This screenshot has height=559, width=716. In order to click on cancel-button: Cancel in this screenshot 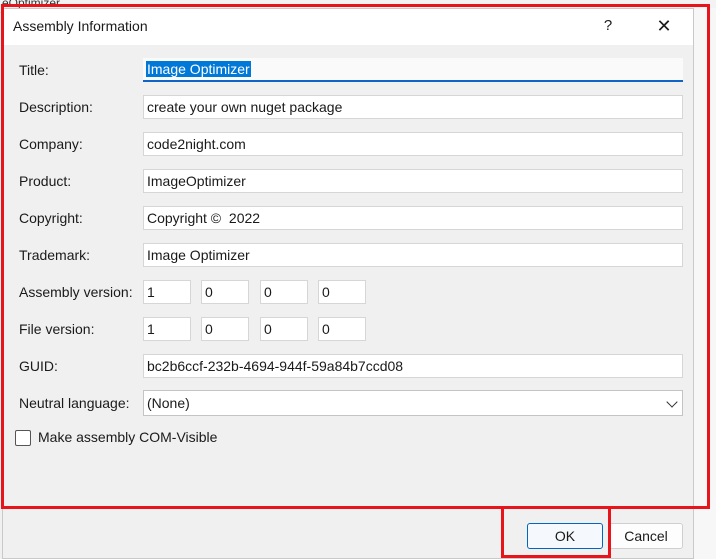, I will do `click(646, 536)`.